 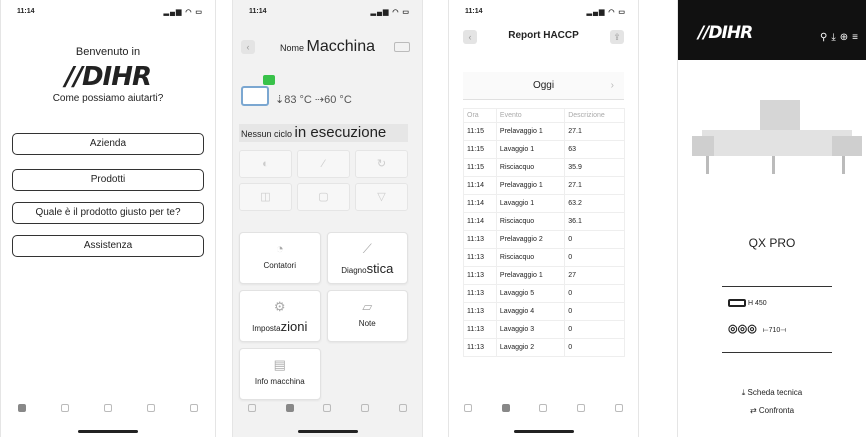 I want to click on table-row: 11:13 Lavaggio 30, so click(x=544, y=329).